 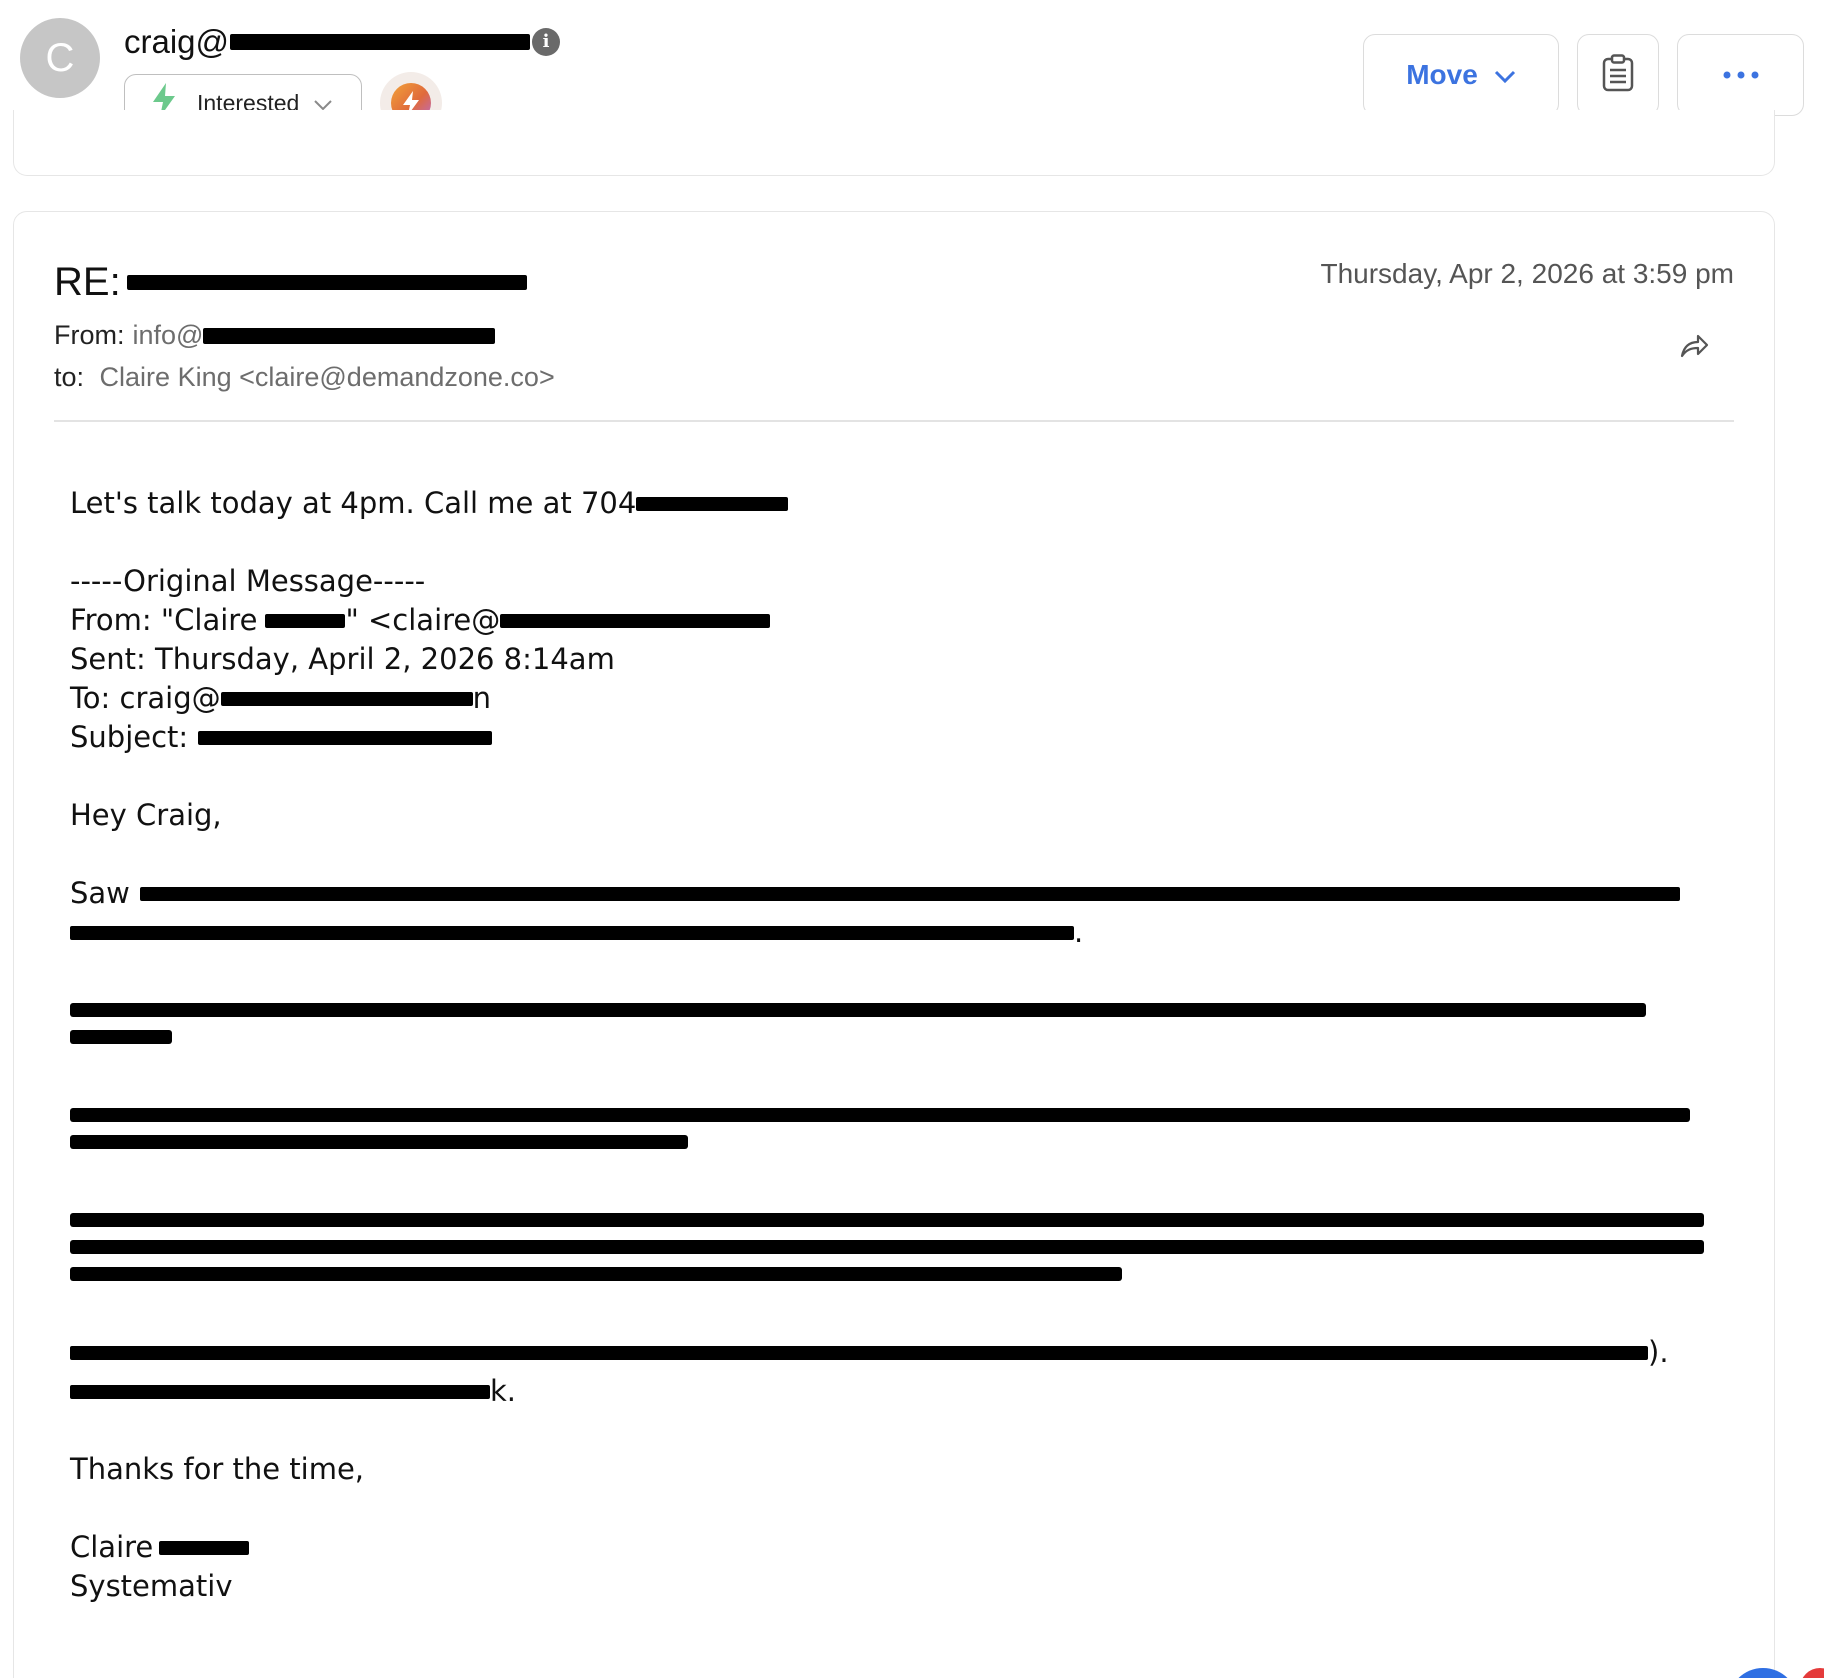 I want to click on subject-prefix: RE:, so click(x=87, y=282).